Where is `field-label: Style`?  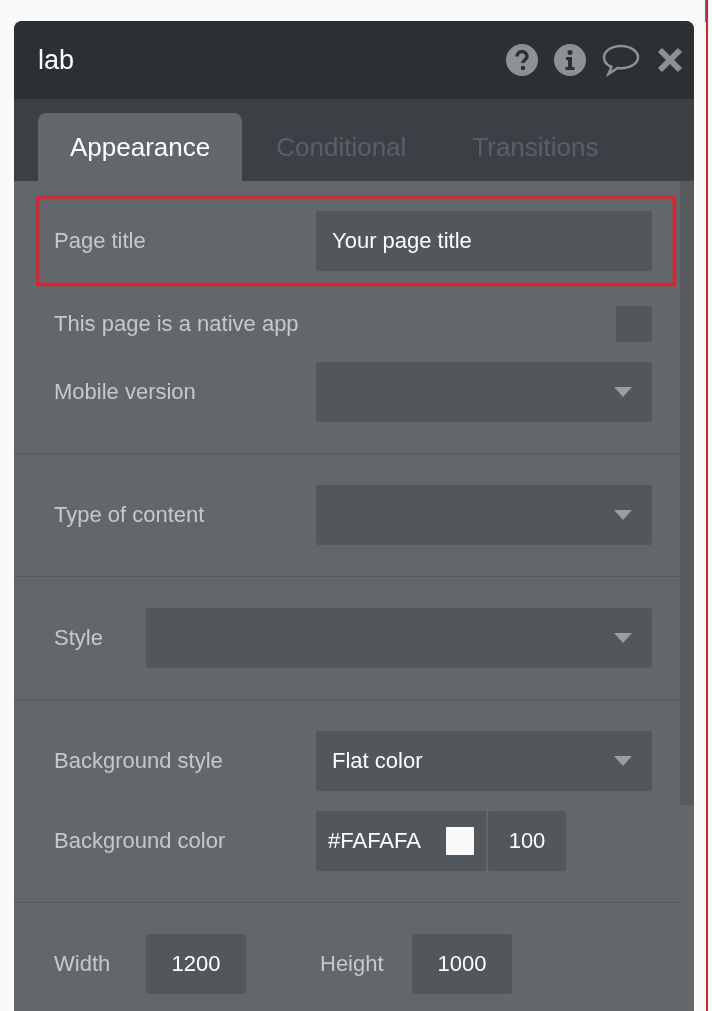 field-label: Style is located at coordinates (79, 638).